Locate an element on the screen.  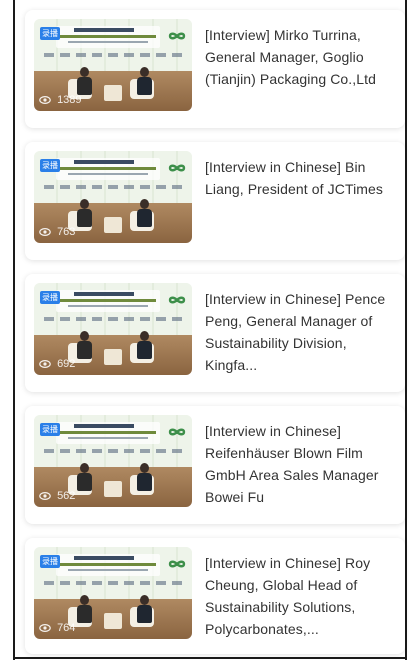
view-count-row: 562 is located at coordinates (57, 496).